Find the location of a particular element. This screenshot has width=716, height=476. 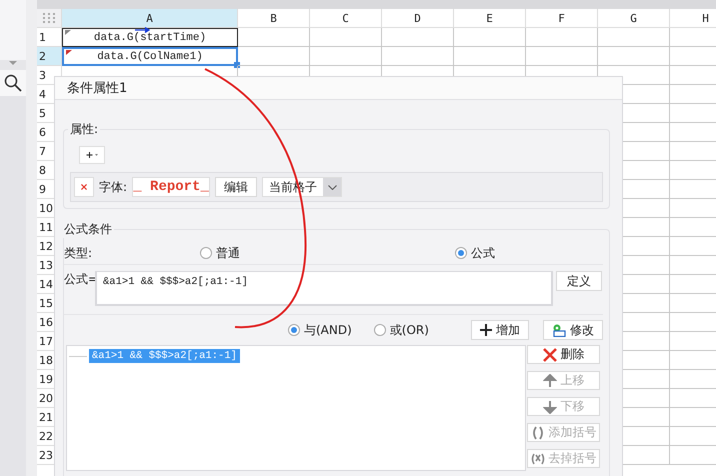

radio-label: 与(AND) is located at coordinates (328, 330).